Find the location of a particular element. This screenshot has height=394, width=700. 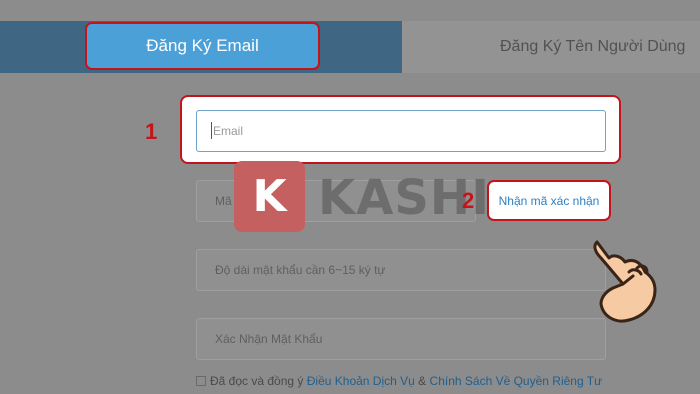

text-caret is located at coordinates (211, 130).